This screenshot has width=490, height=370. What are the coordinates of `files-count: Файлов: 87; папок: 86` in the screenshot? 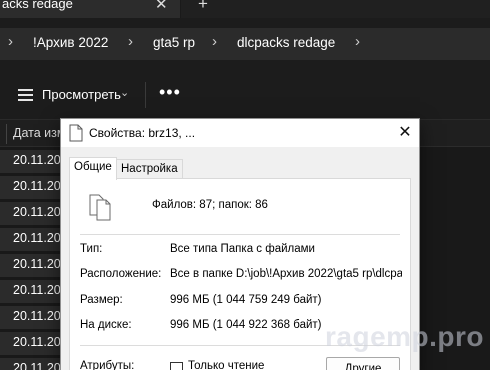 It's located at (210, 205).